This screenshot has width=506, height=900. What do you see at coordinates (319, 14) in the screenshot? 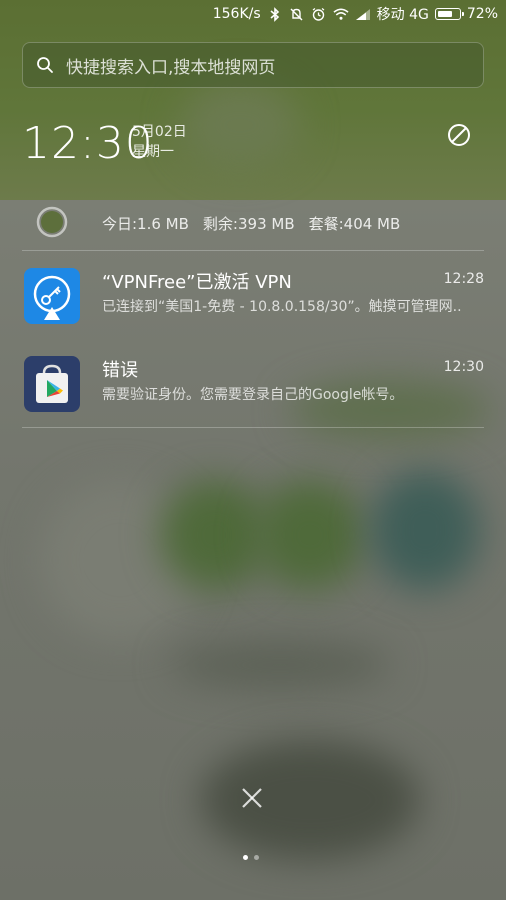
I see `alarm-icon` at bounding box center [319, 14].